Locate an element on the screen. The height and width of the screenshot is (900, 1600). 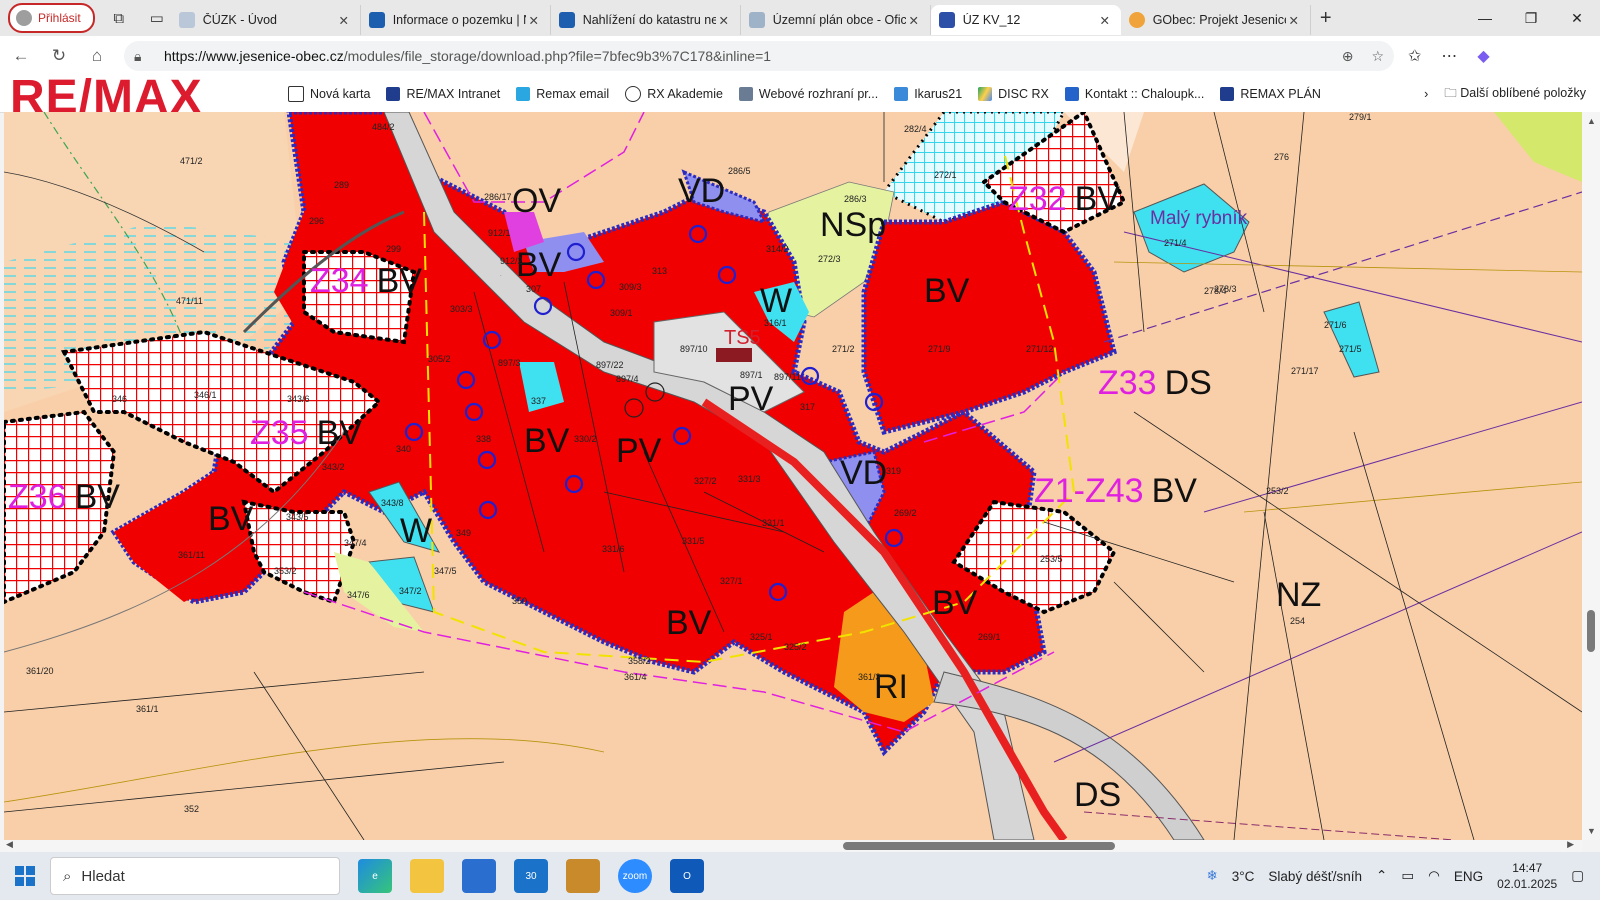
parcel-number: 271/4 is located at coordinates (1175, 243).